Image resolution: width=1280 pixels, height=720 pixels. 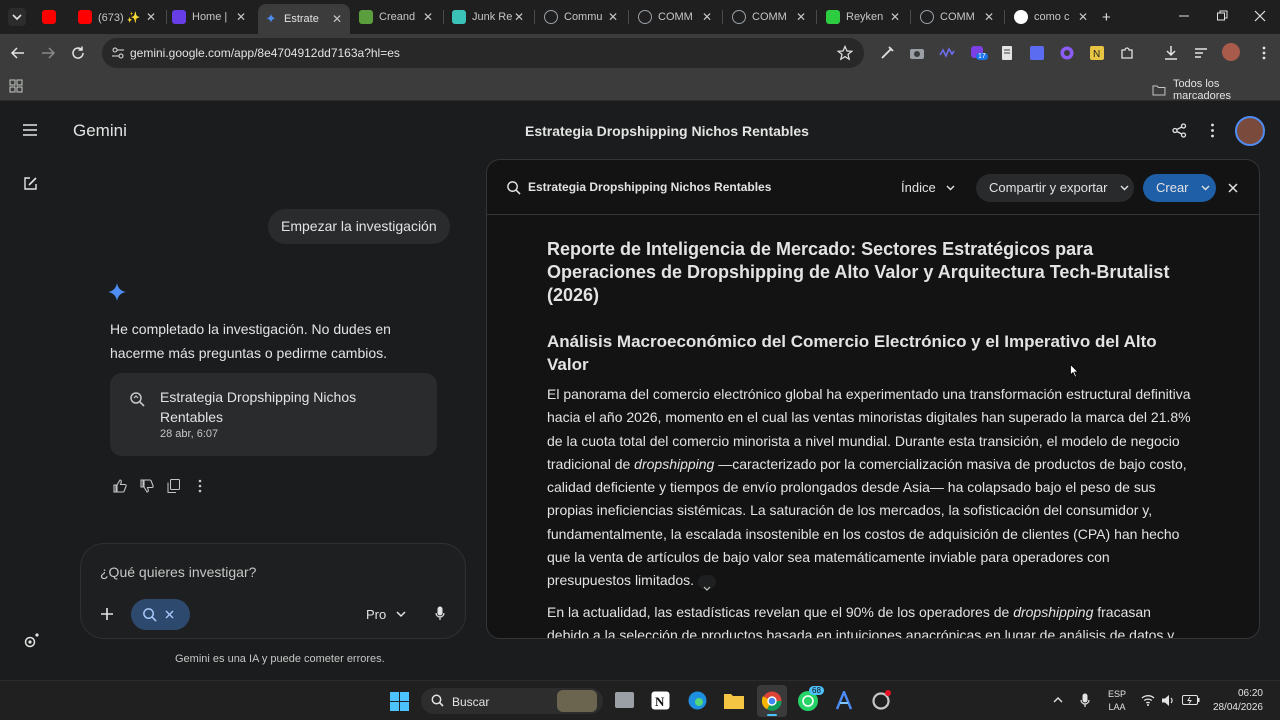 I want to click on copy-icon, so click(x=173, y=486).